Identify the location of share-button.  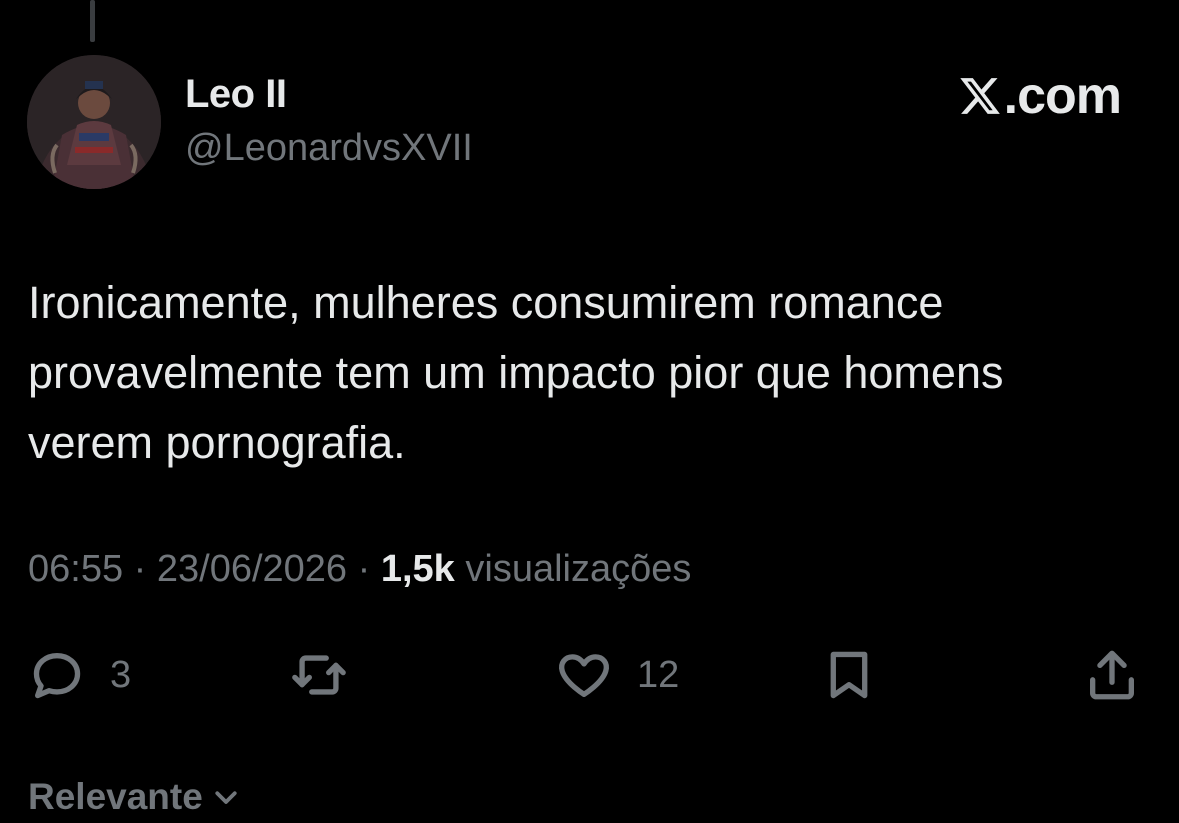
(1112, 675).